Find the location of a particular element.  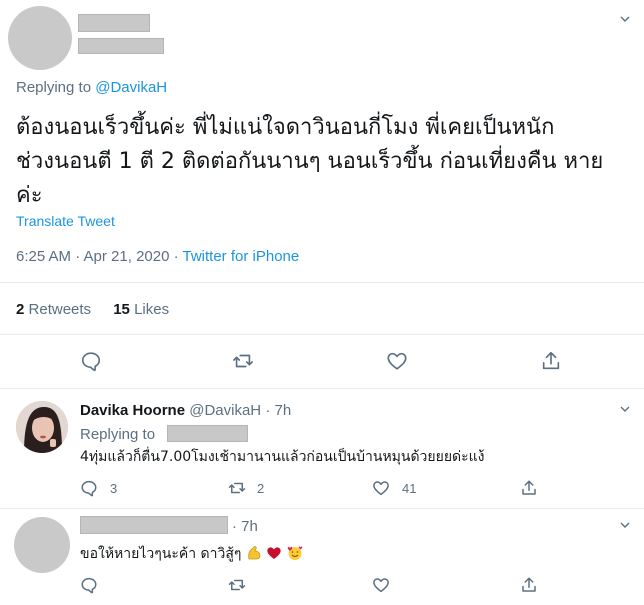

heart-emoji is located at coordinates (274, 555).